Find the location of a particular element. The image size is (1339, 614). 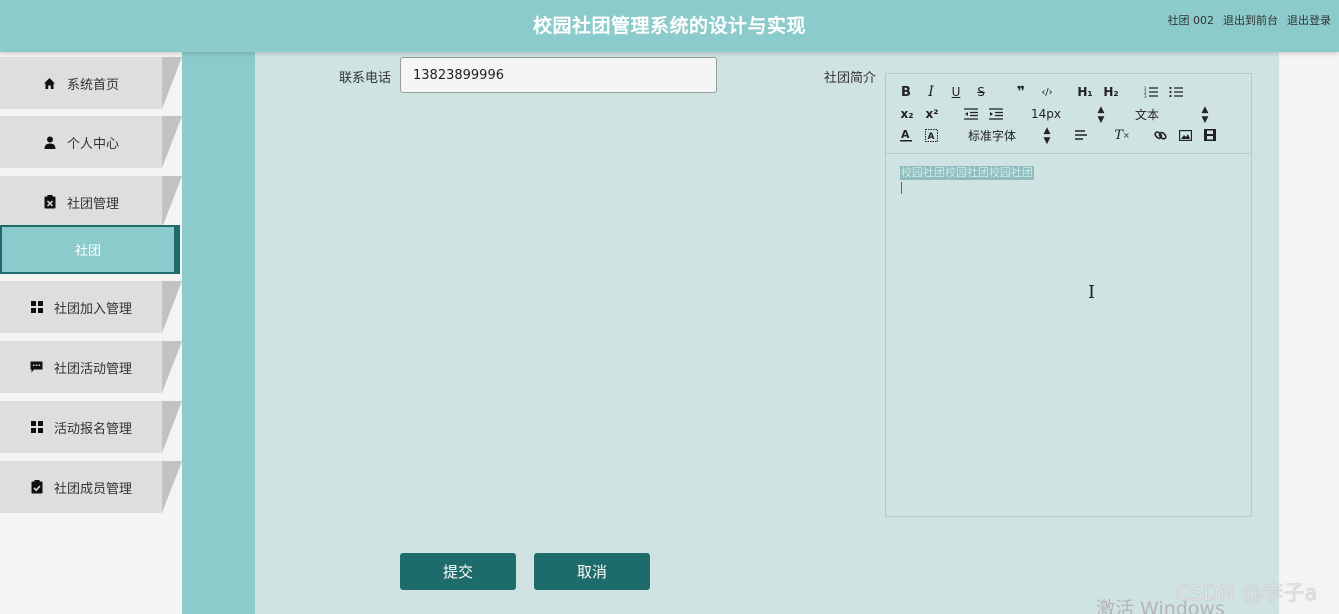

sidebar-item-label: 社团加入管理 is located at coordinates (92, 309).